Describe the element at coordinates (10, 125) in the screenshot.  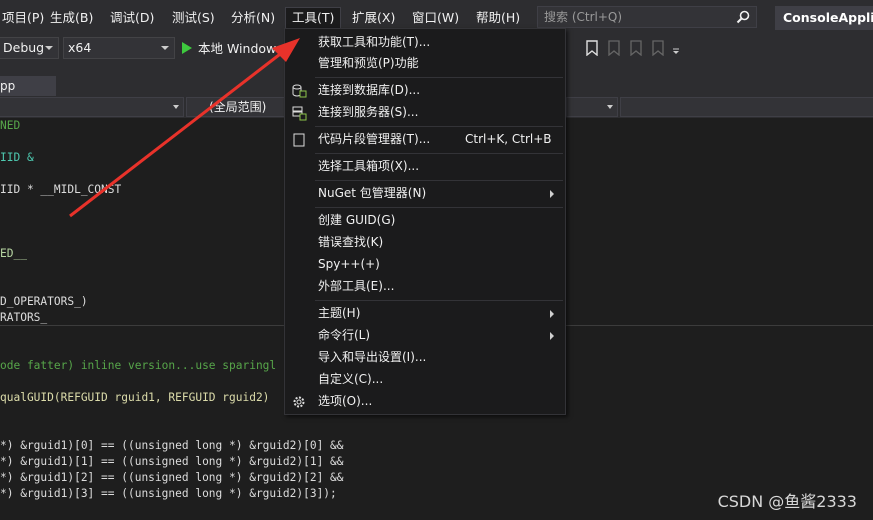
I see `code-line: NED` at that location.